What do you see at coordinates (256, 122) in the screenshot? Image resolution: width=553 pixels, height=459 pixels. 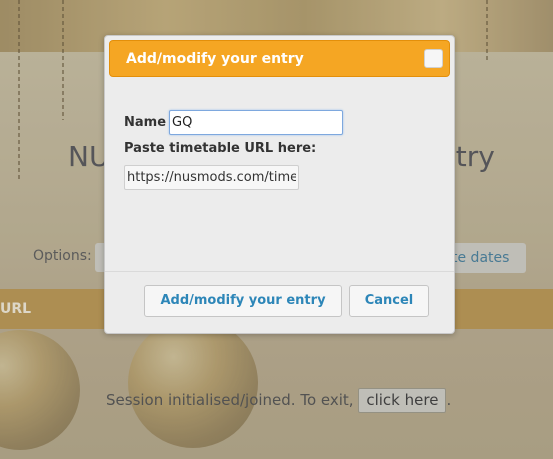 I see `name-input` at bounding box center [256, 122].